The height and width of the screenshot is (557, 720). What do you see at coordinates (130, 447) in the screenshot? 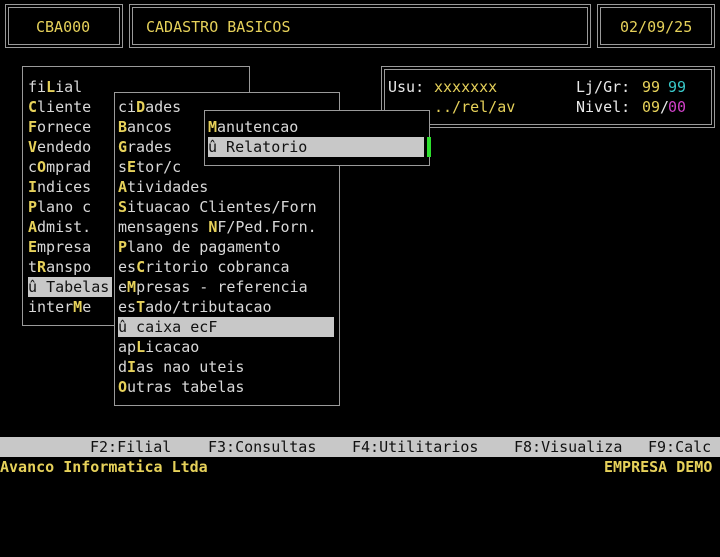
I see `f2-filial-key: F2:Filial` at bounding box center [130, 447].